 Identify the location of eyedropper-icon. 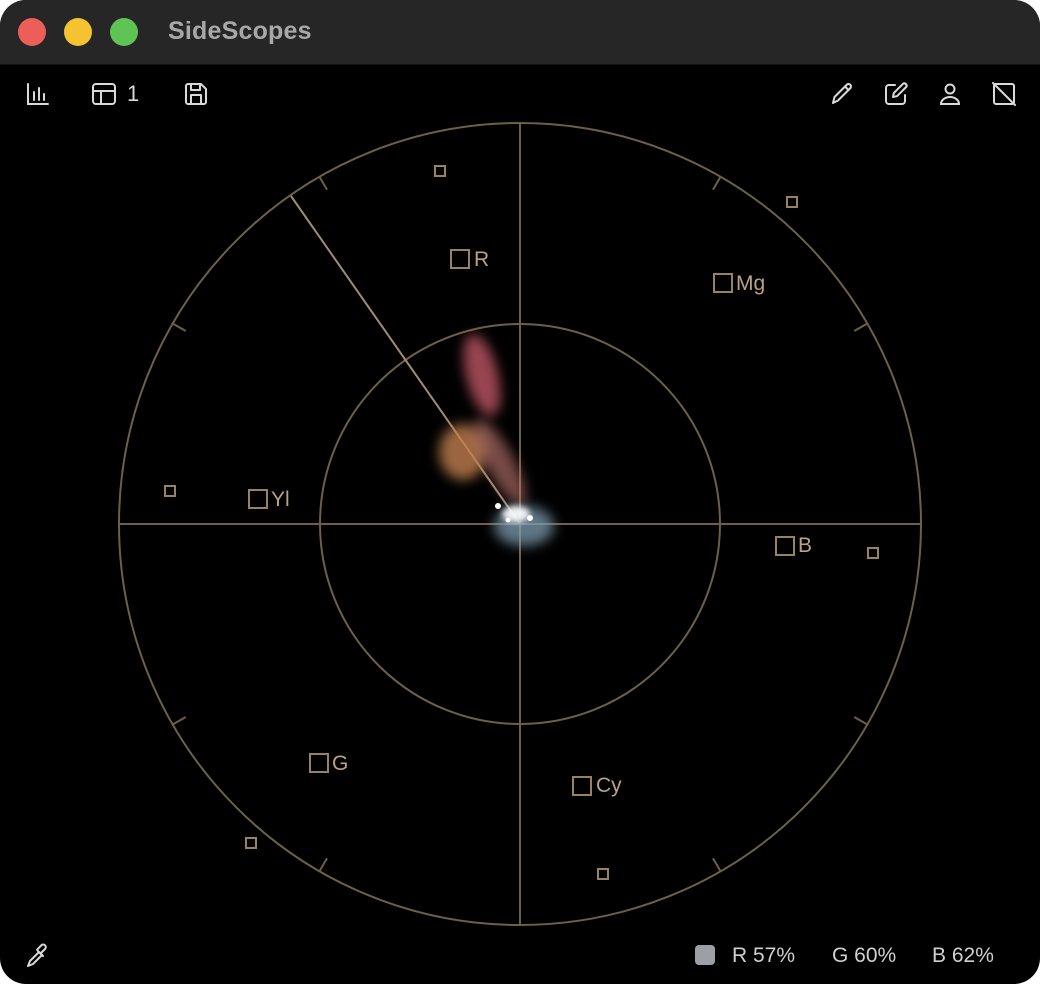
(38, 956).